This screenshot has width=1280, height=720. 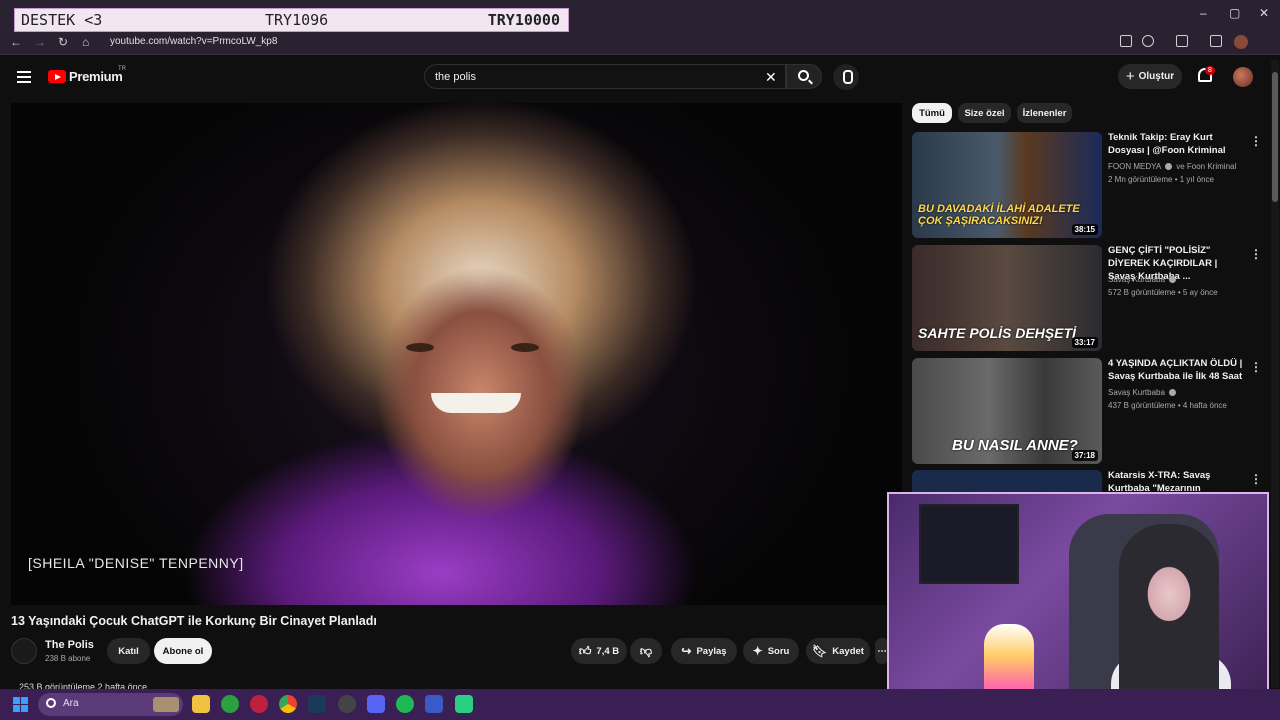 What do you see at coordinates (455, 77) in the screenshot?
I see `search-value: the polis` at bounding box center [455, 77].